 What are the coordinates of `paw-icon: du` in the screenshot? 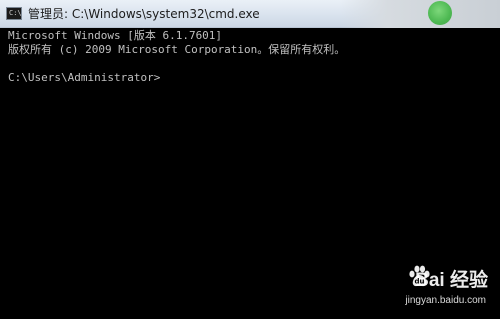 It's located at (419, 276).